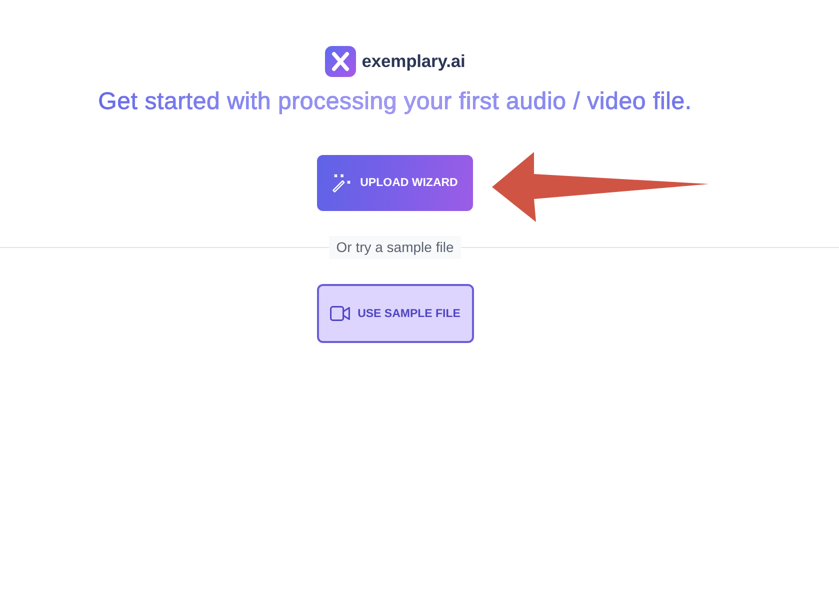 This screenshot has width=839, height=603. Describe the element at coordinates (340, 61) in the screenshot. I see `logo-icon` at that location.